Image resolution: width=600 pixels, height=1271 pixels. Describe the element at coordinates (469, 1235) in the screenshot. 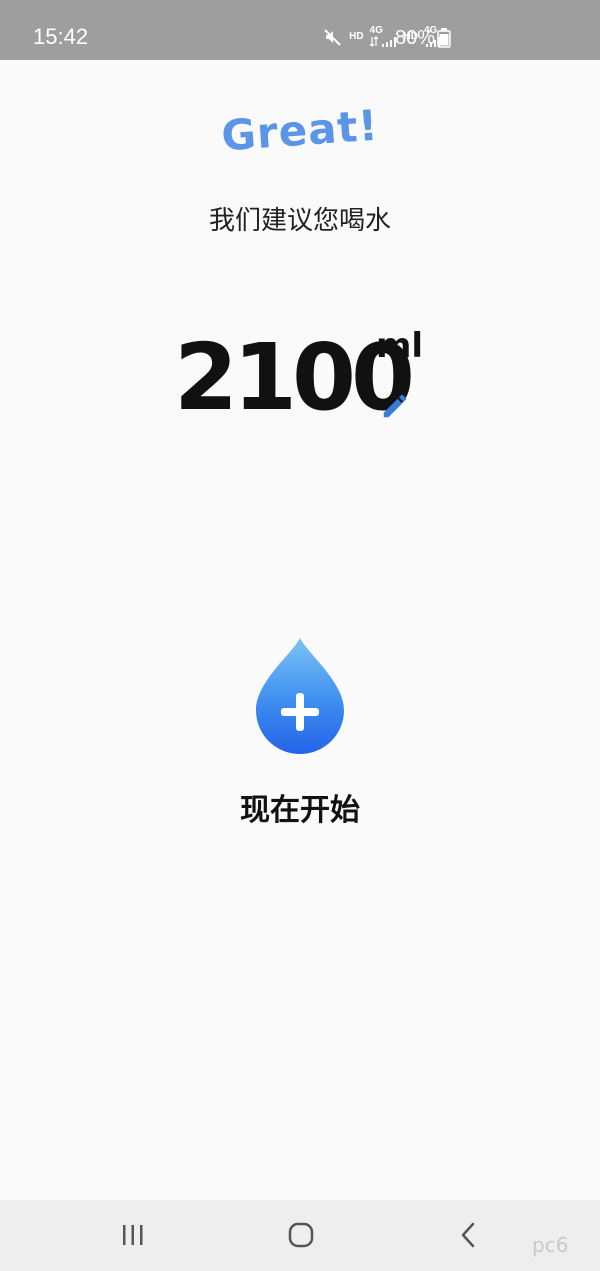

I see `back-icon` at that location.